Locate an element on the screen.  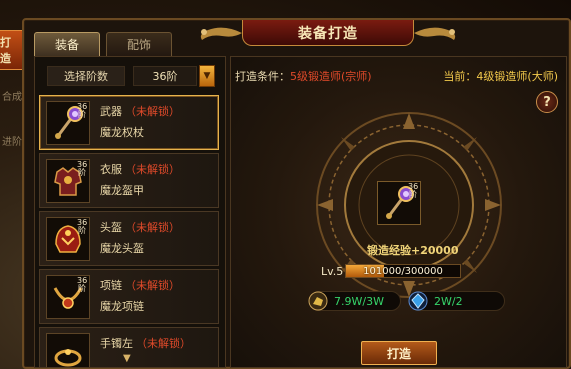
title-left-ornament-icon is located at coordinates (221, 33).